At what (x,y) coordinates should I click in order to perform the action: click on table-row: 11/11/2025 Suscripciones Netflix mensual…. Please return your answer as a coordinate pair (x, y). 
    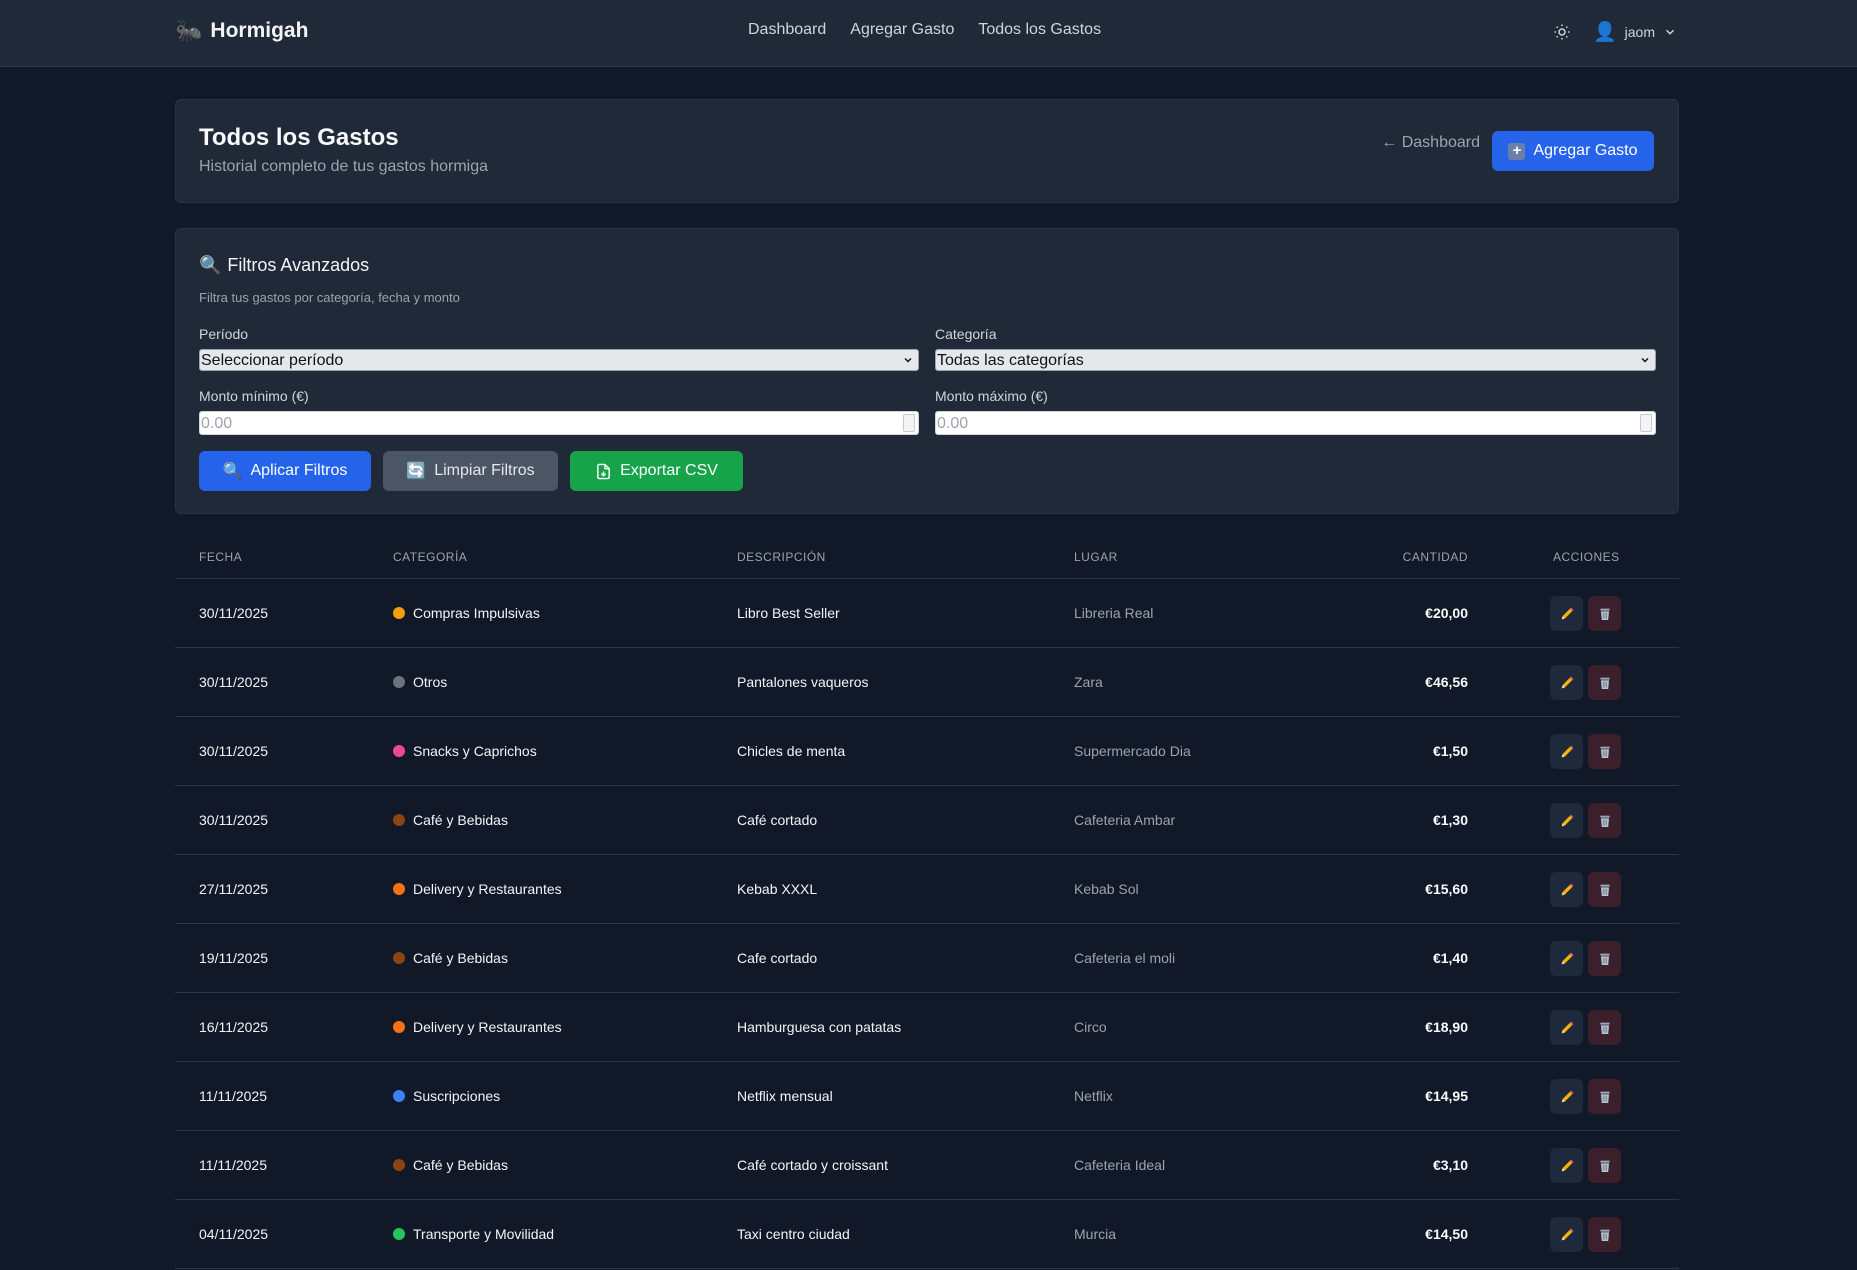
    Looking at the image, I should click on (927, 1096).